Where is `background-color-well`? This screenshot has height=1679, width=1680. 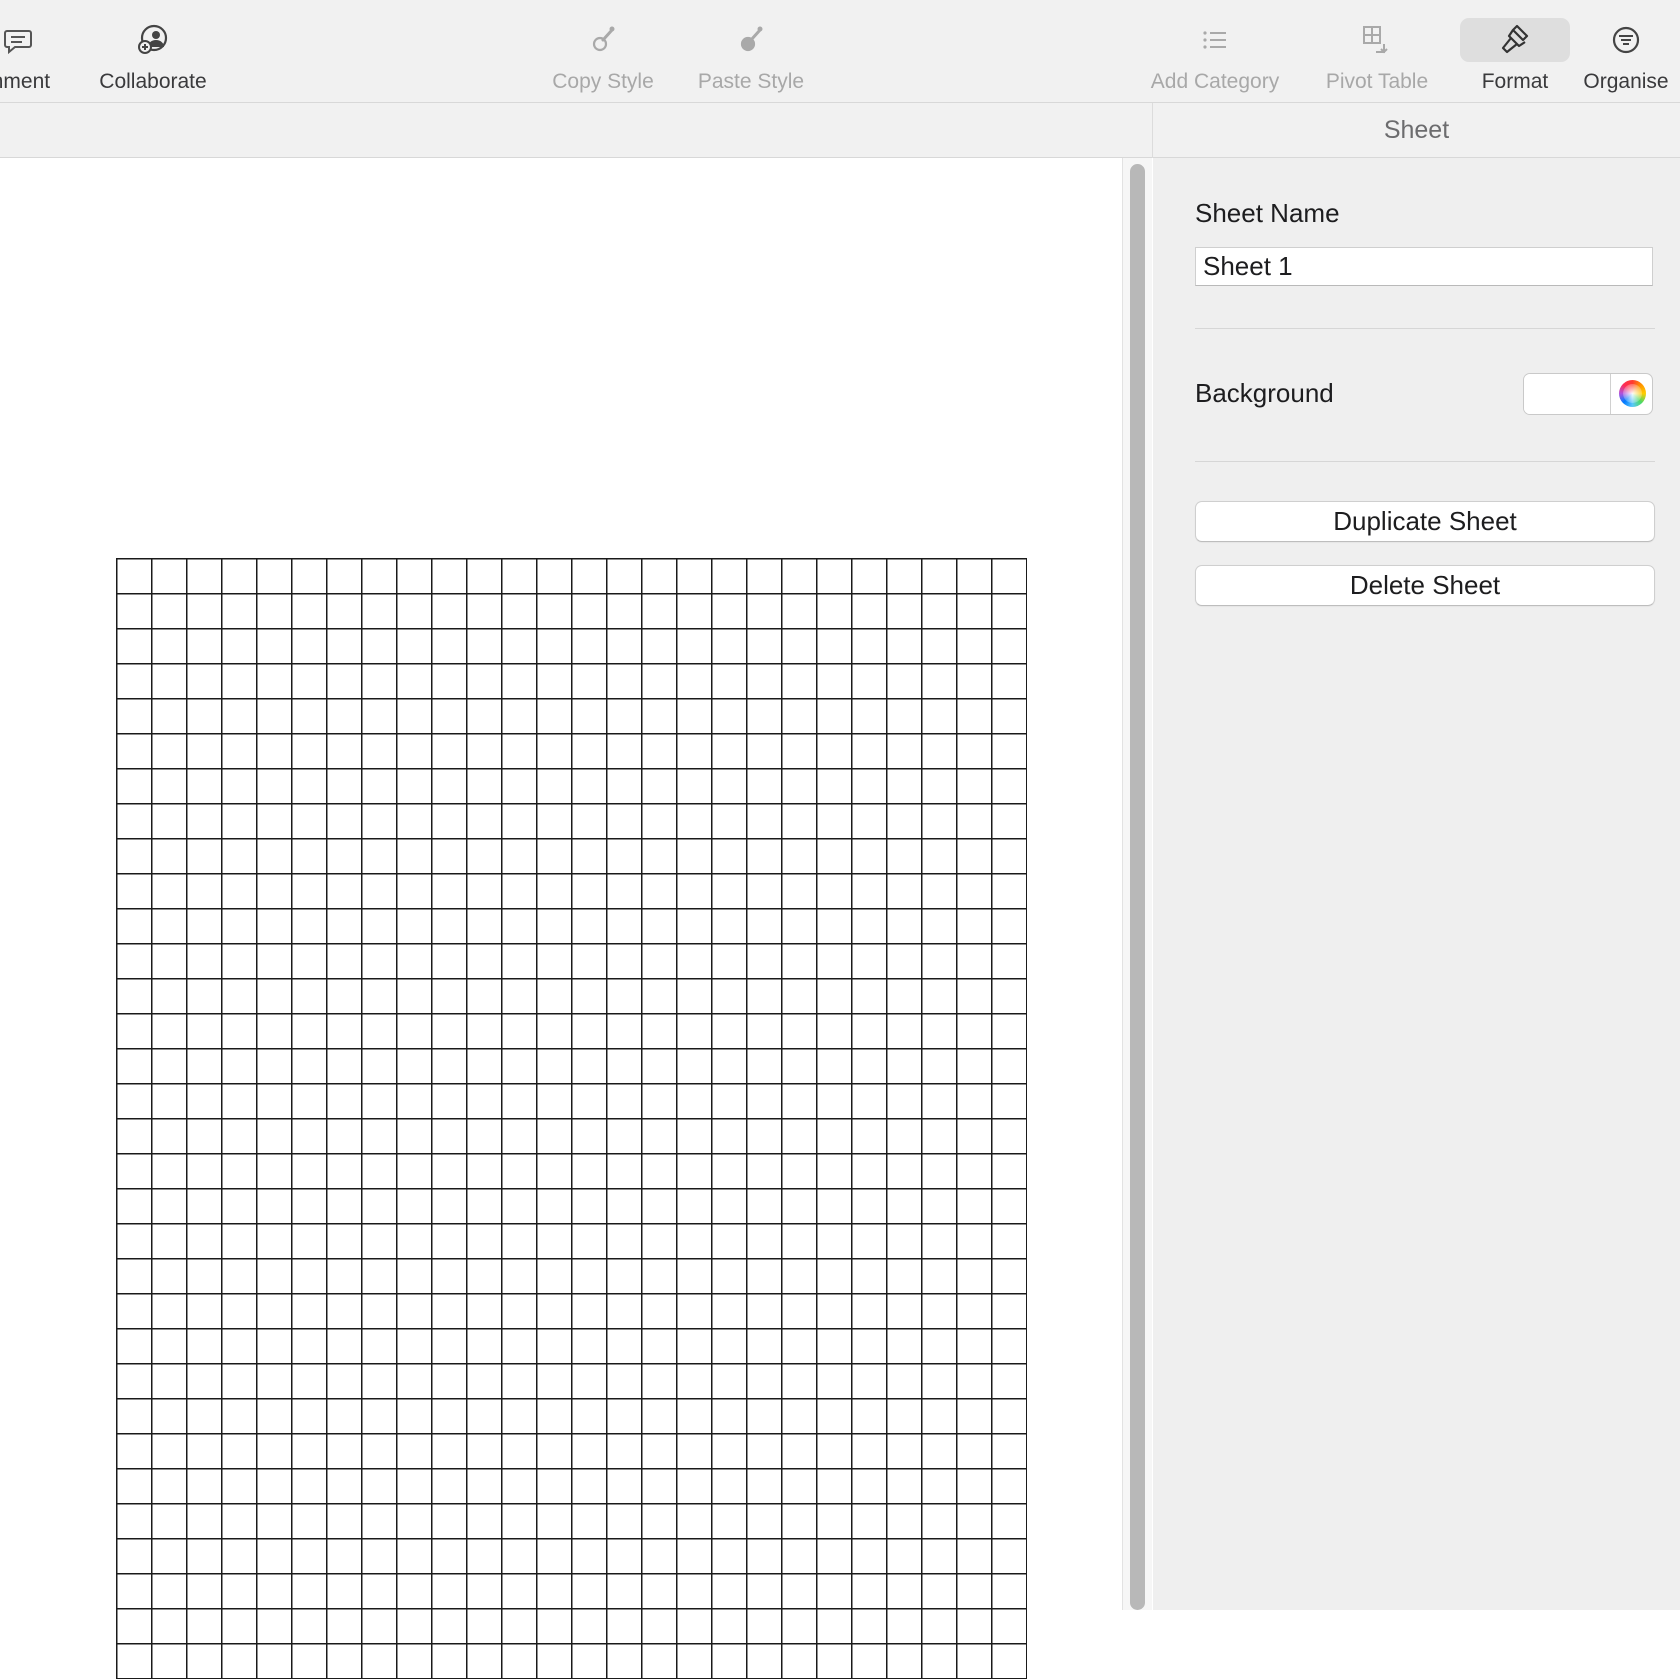
background-color-well is located at coordinates (1588, 394).